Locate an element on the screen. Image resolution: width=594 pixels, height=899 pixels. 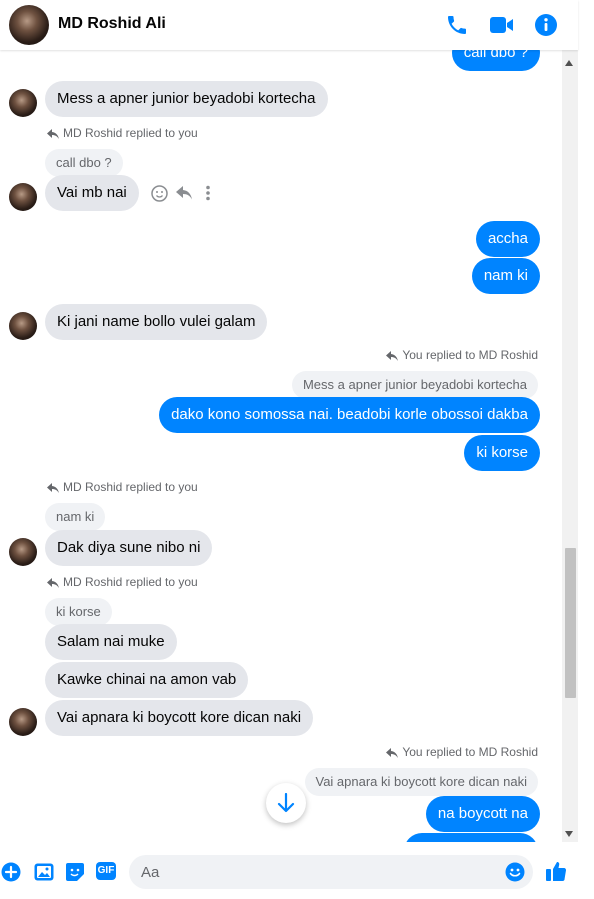
scrollbar-thumb is located at coordinates (570, 623).